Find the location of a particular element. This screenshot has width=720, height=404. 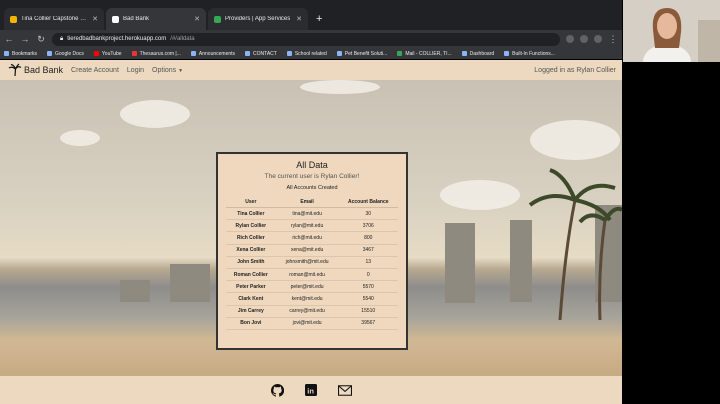

email-cell: johnsmith@mit.edu is located at coordinates (307, 262).